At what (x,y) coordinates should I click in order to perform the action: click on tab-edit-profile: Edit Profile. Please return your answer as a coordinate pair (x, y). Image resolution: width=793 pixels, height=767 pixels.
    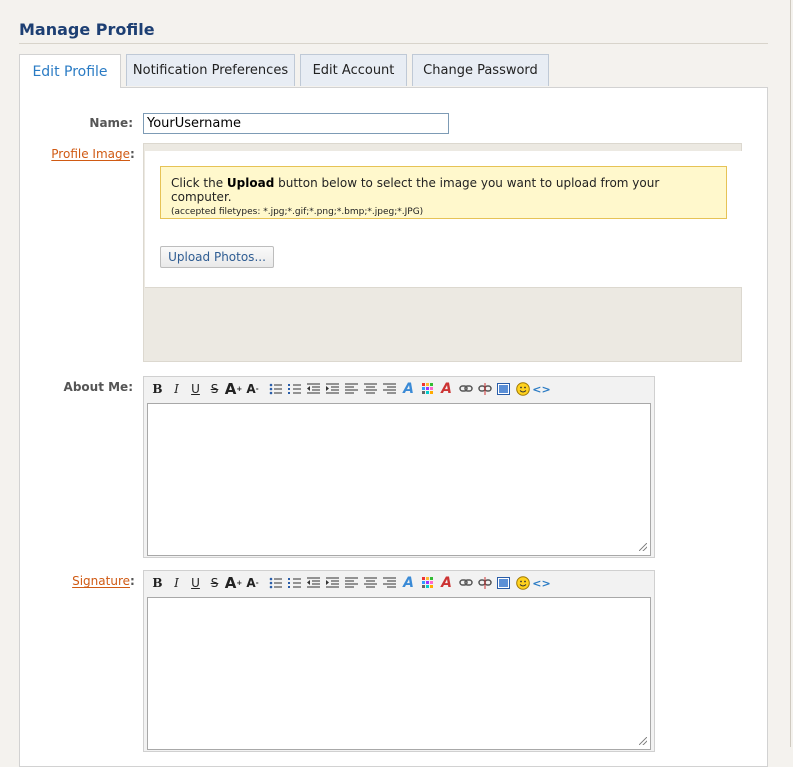
    Looking at the image, I should click on (70, 71).